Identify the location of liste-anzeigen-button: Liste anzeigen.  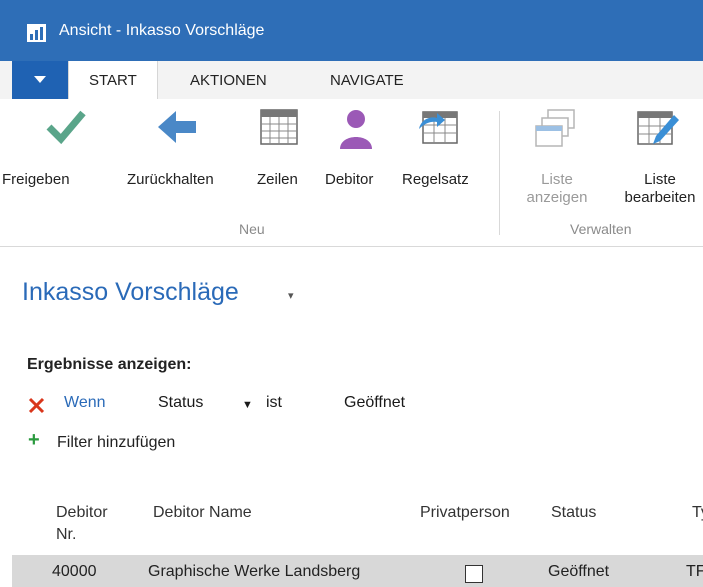
(557, 156).